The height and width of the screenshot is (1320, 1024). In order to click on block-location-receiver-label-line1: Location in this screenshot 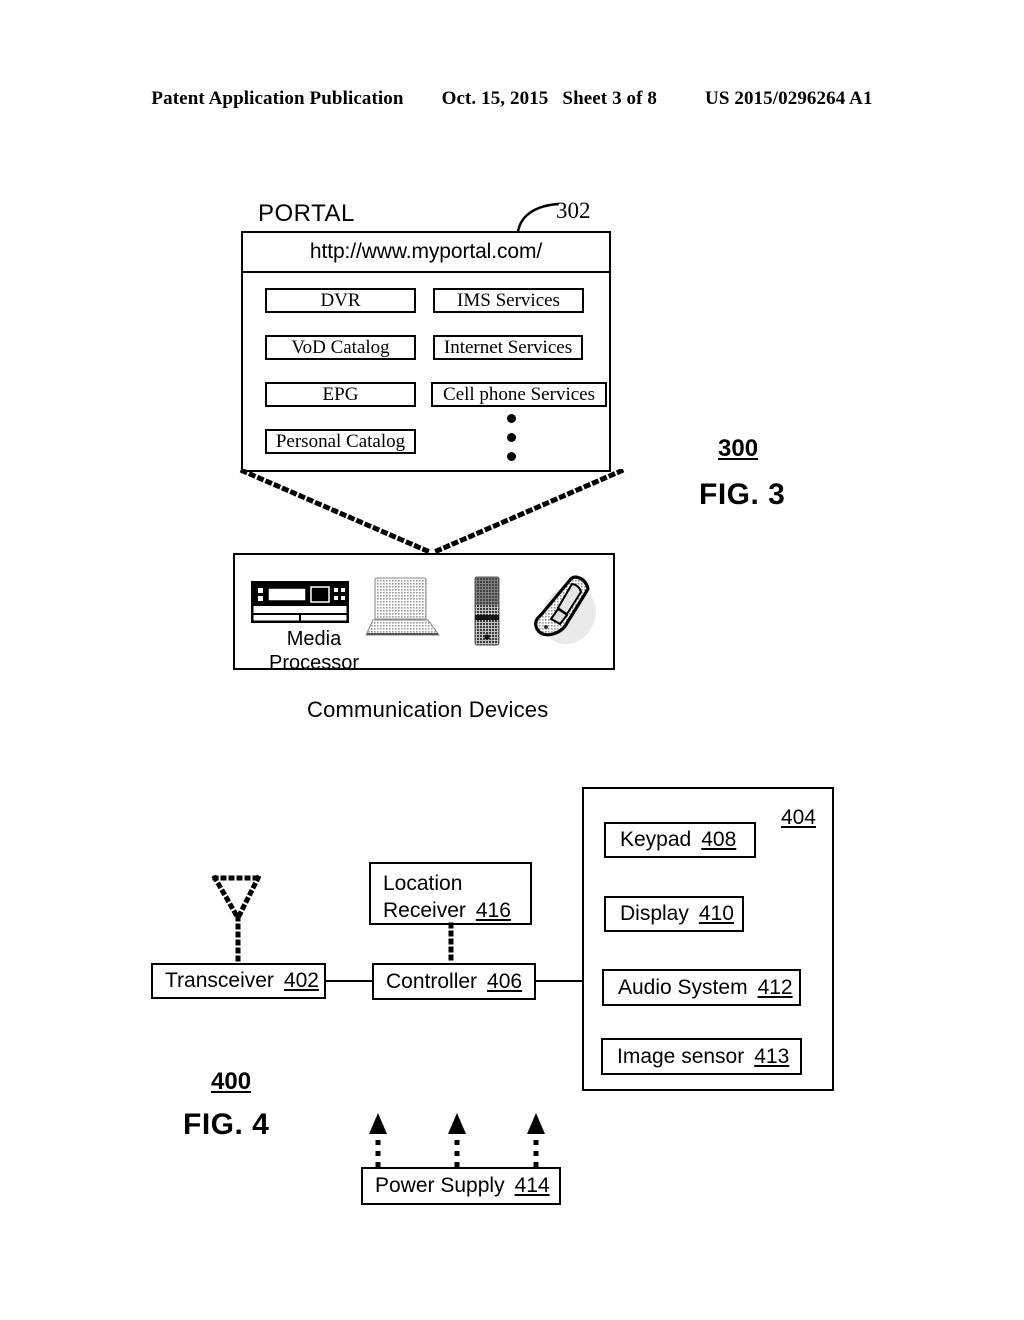, I will do `click(423, 883)`.